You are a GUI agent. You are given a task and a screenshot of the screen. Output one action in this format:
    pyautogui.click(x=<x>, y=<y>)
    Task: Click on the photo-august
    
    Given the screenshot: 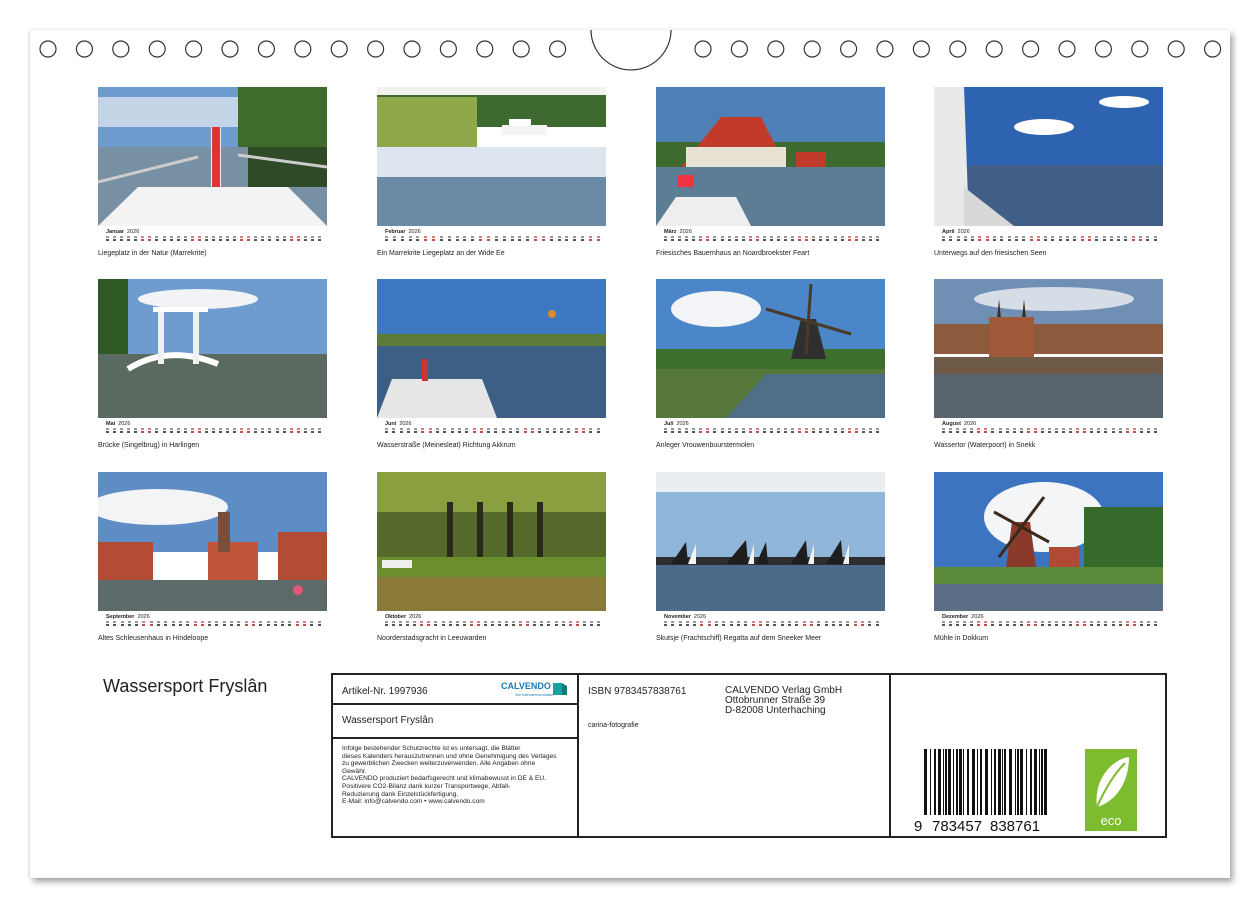 What is the action you would take?
    pyautogui.click(x=1048, y=348)
    